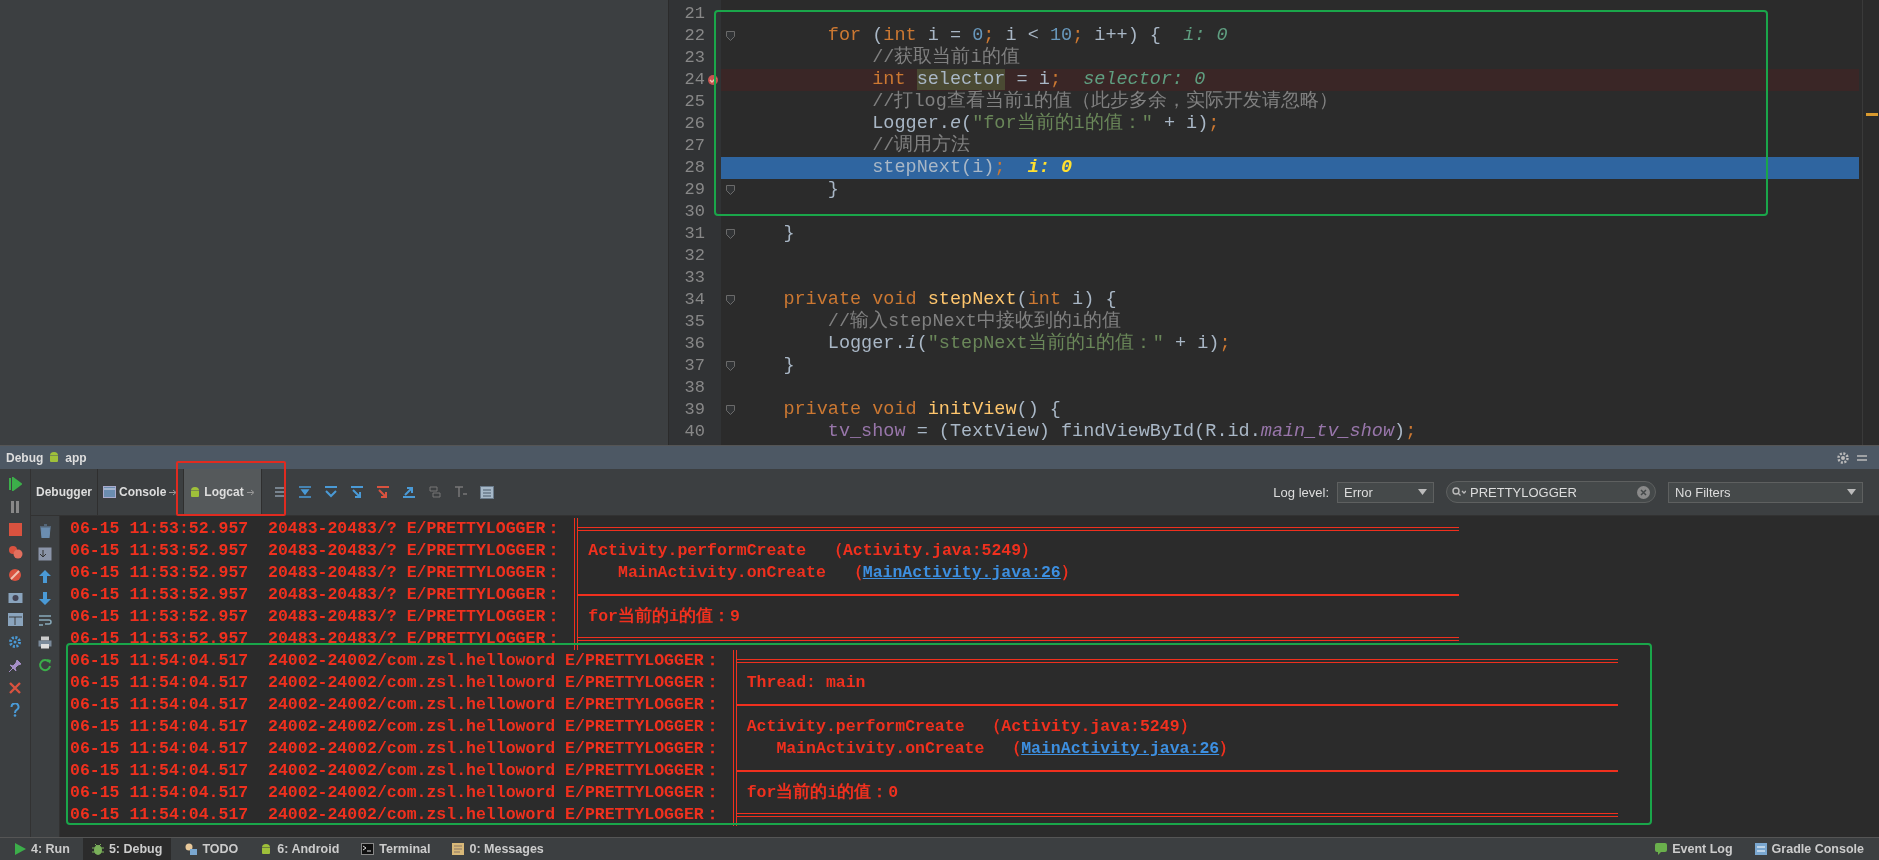 Image resolution: width=1879 pixels, height=860 pixels. What do you see at coordinates (15, 575) in the screenshot?
I see `mute-breakpoints-icon` at bounding box center [15, 575].